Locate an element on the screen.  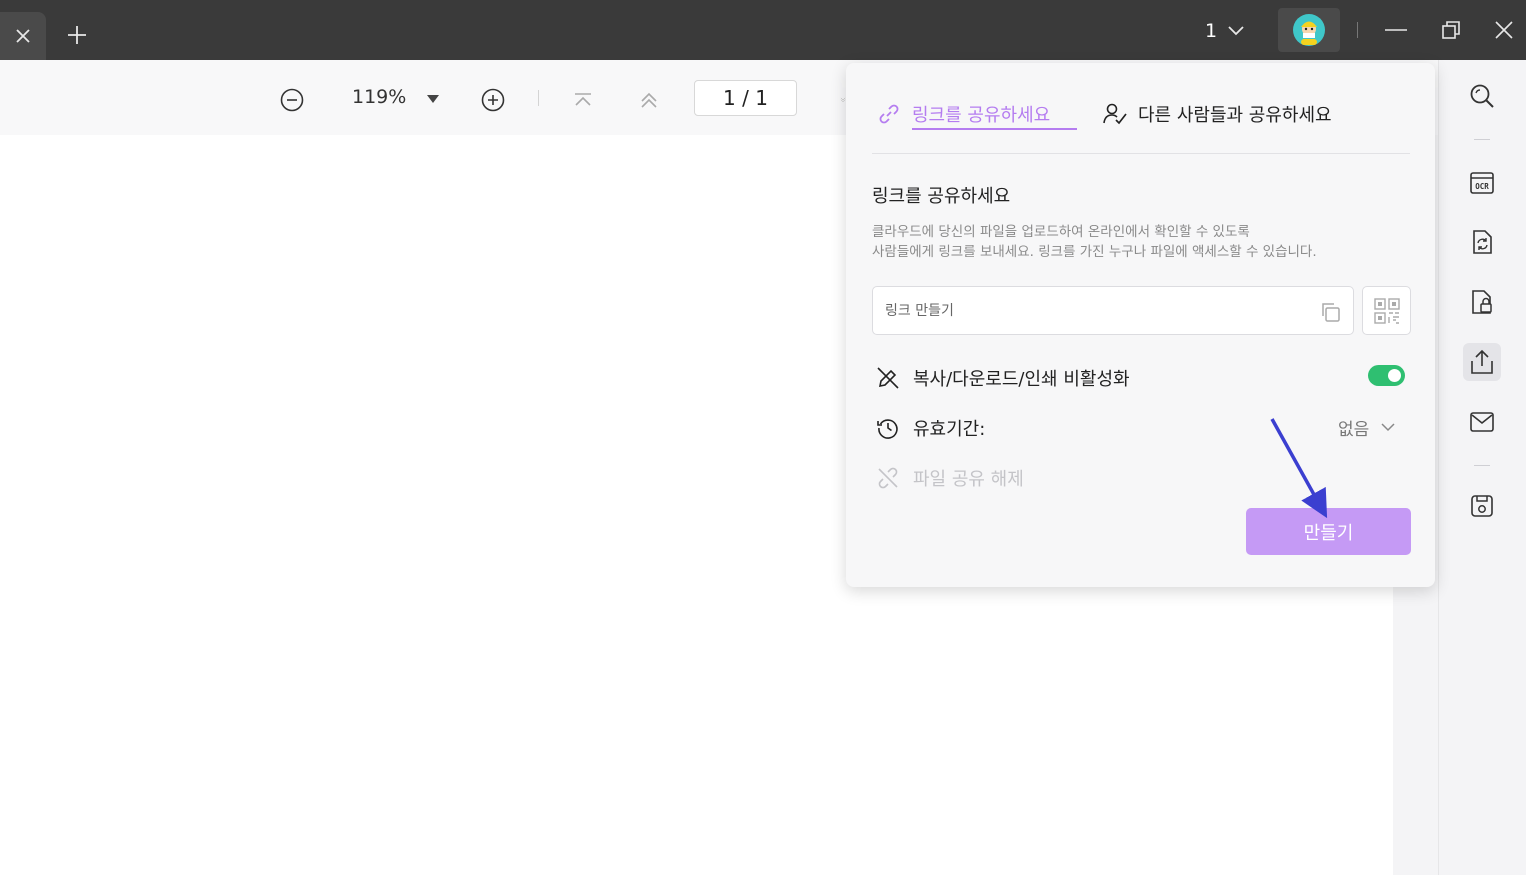
plus-icon is located at coordinates (77, 35).